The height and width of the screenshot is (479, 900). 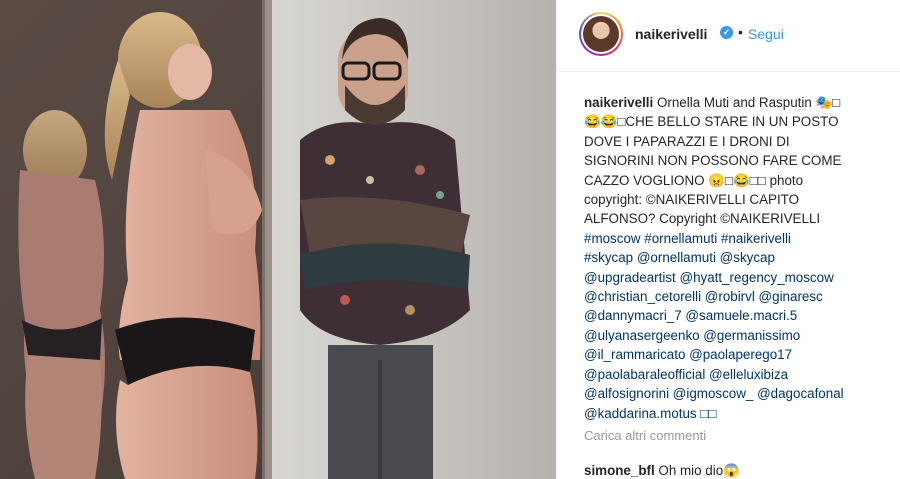 I want to click on caption-hashtag-line: #moscow #ornellamuti #naikerivelli, so click(x=734, y=238).